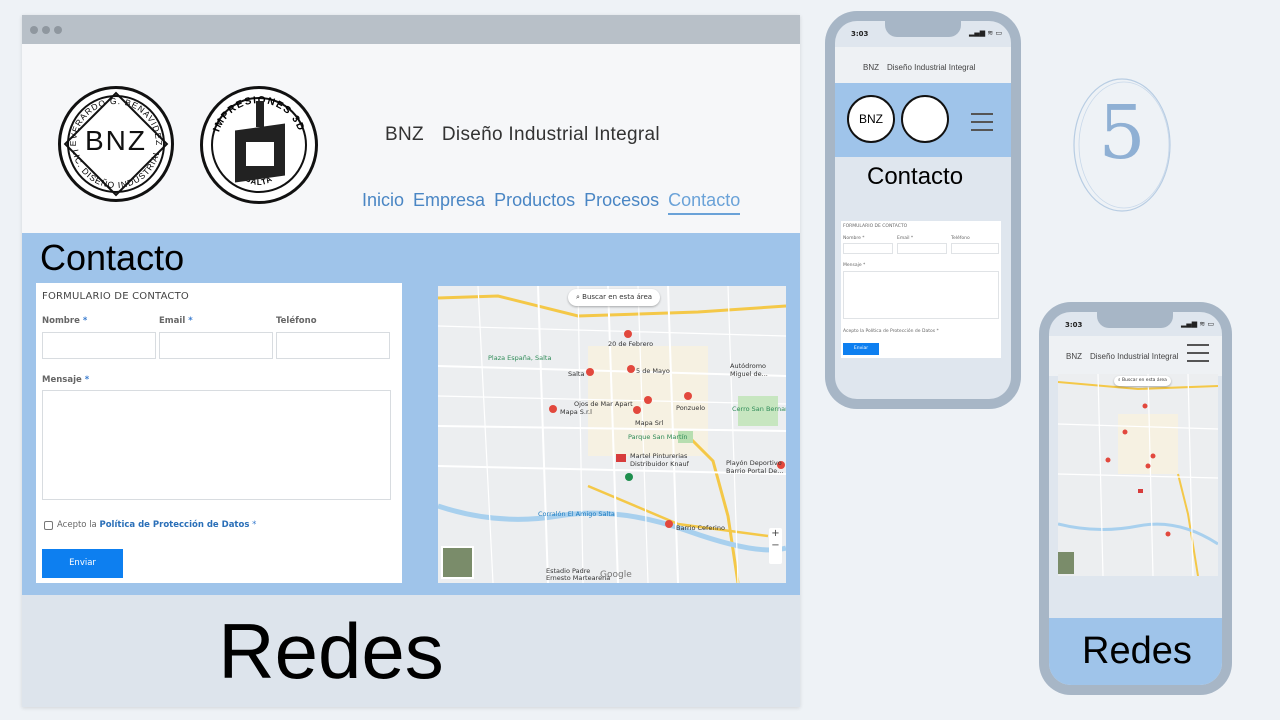  What do you see at coordinates (331, 651) in the screenshot?
I see `redes-title: Redes` at bounding box center [331, 651].